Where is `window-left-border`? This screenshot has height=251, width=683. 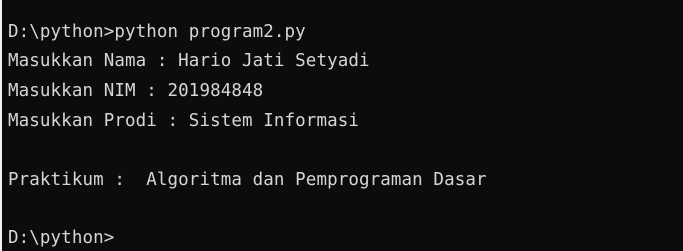
window-left-border is located at coordinates (1, 125).